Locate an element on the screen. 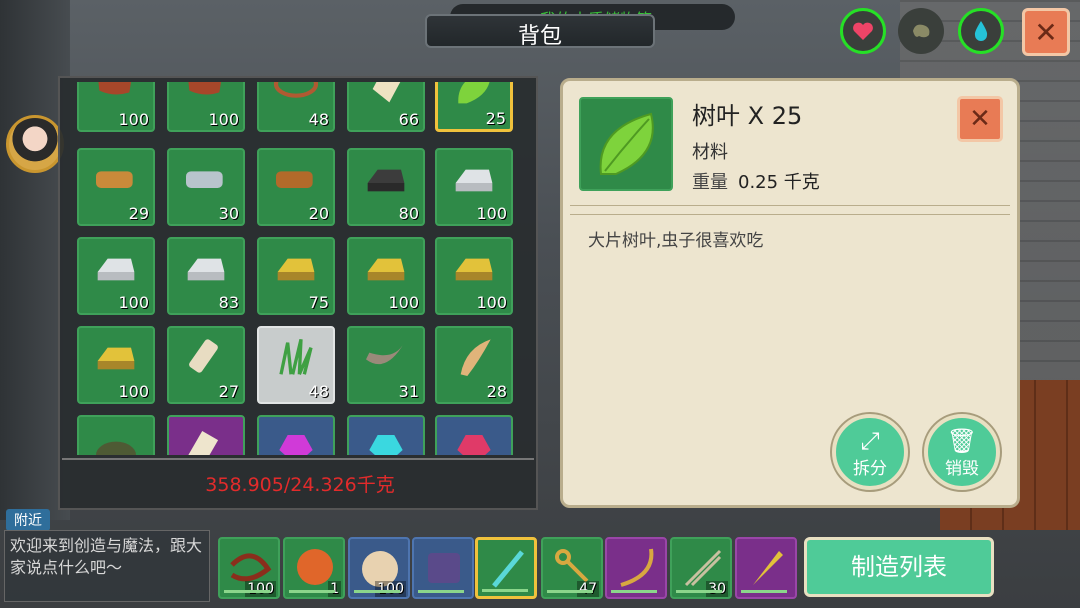  close-detail-button: ✕ is located at coordinates (980, 119).